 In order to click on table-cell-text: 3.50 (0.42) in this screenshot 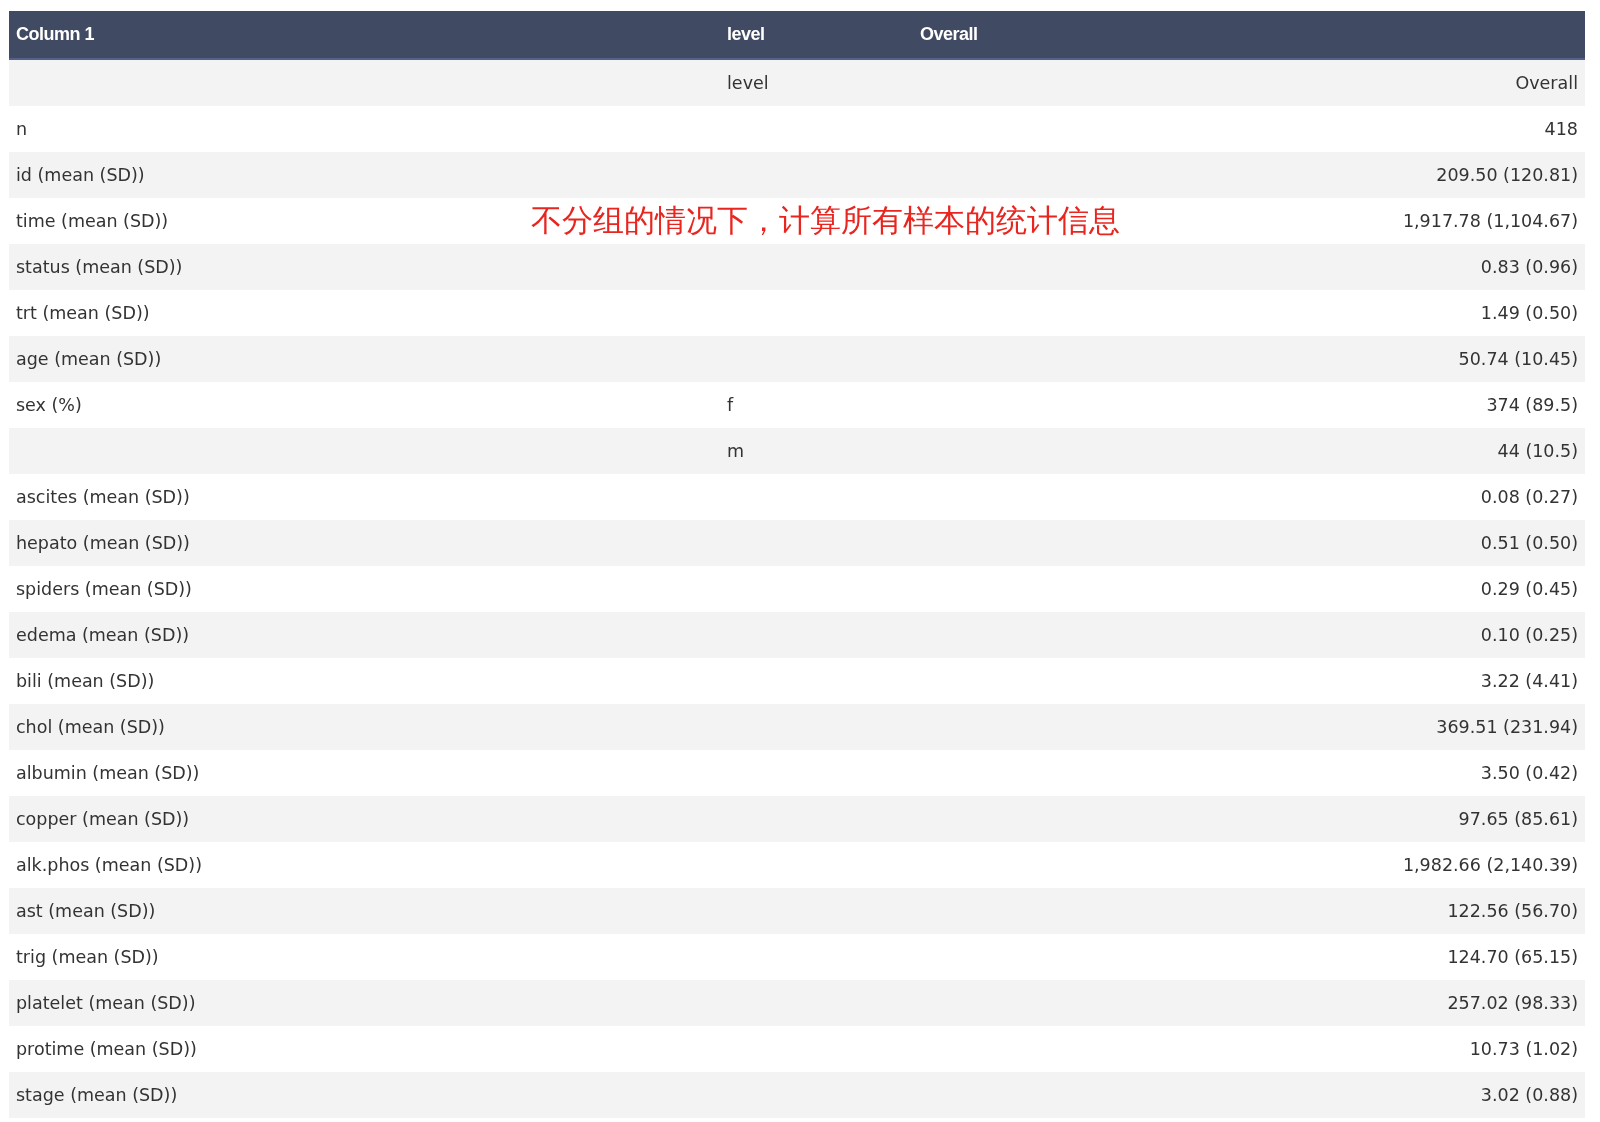, I will do `click(1529, 773)`.